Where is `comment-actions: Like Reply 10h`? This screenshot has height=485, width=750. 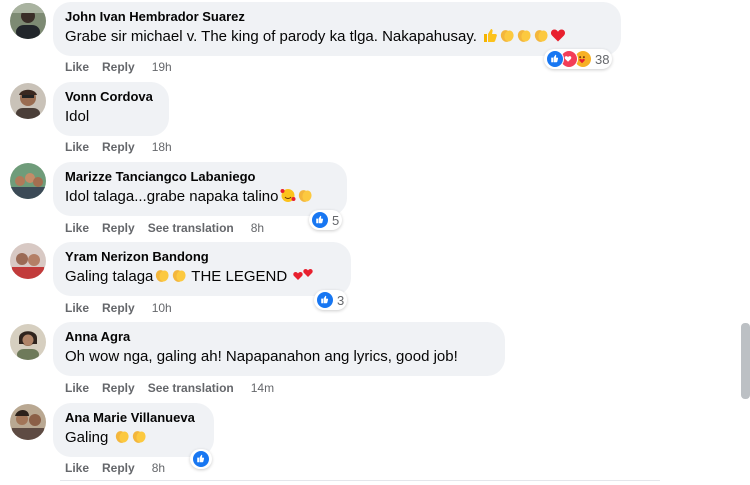
comment-actions: Like Reply 10h is located at coordinates (125, 308).